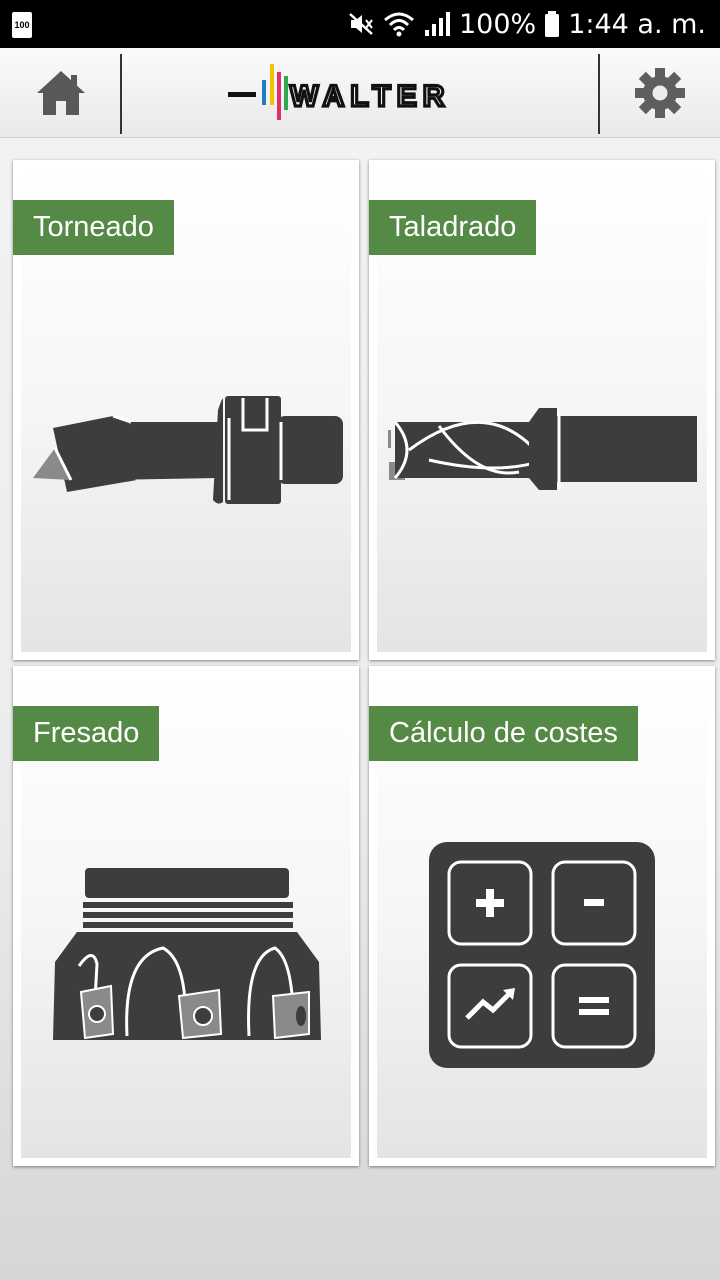 This screenshot has width=720, height=1280. Describe the element at coordinates (497, 24) in the screenshot. I see `battery-percent: 100%` at that location.